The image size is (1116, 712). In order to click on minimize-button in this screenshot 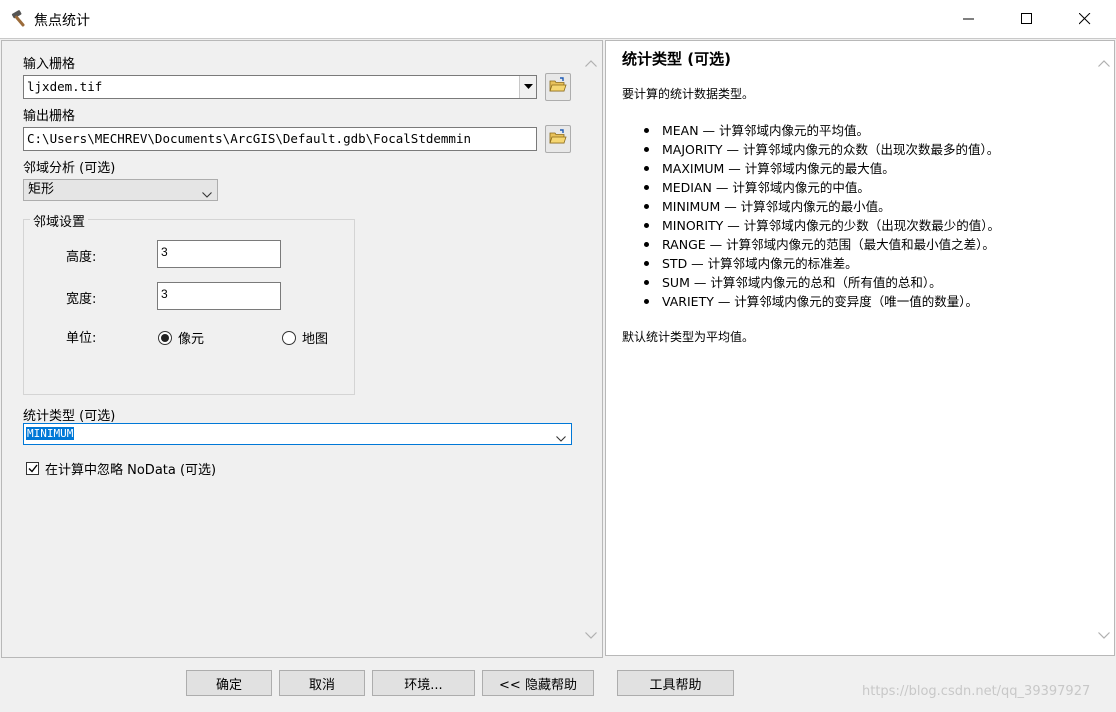, I will do `click(969, 19)`.